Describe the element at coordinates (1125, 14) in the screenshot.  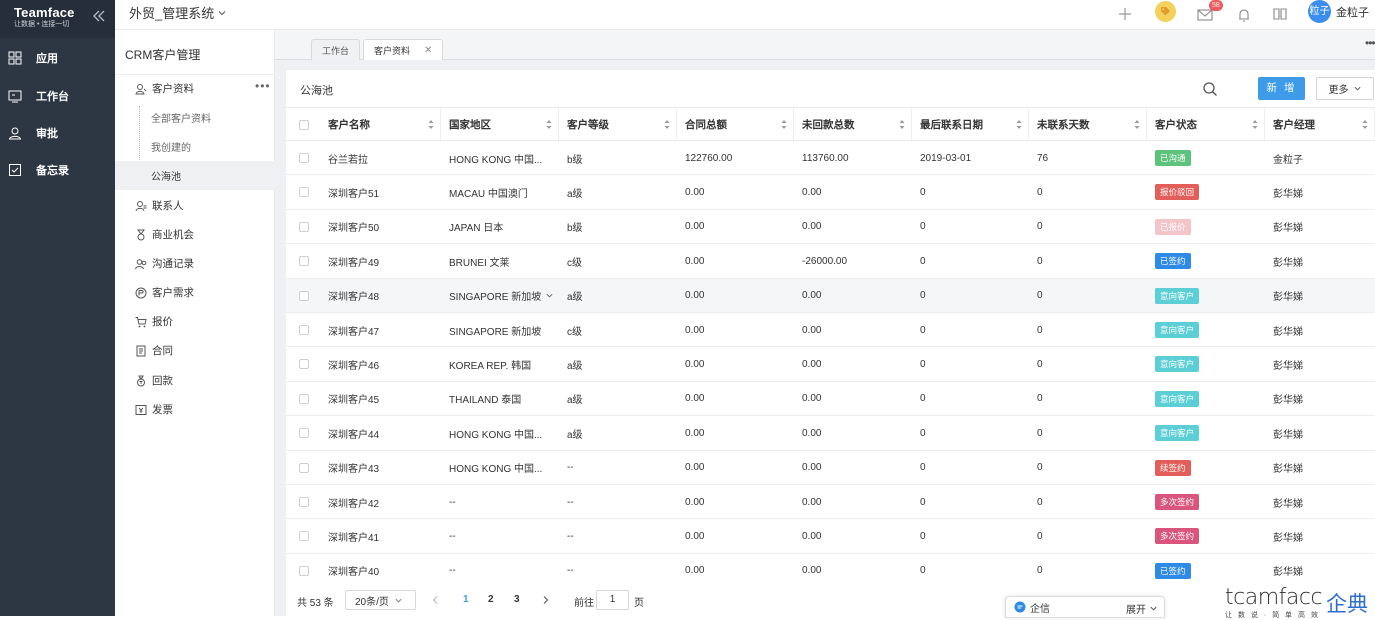
I see `add-icon` at that location.